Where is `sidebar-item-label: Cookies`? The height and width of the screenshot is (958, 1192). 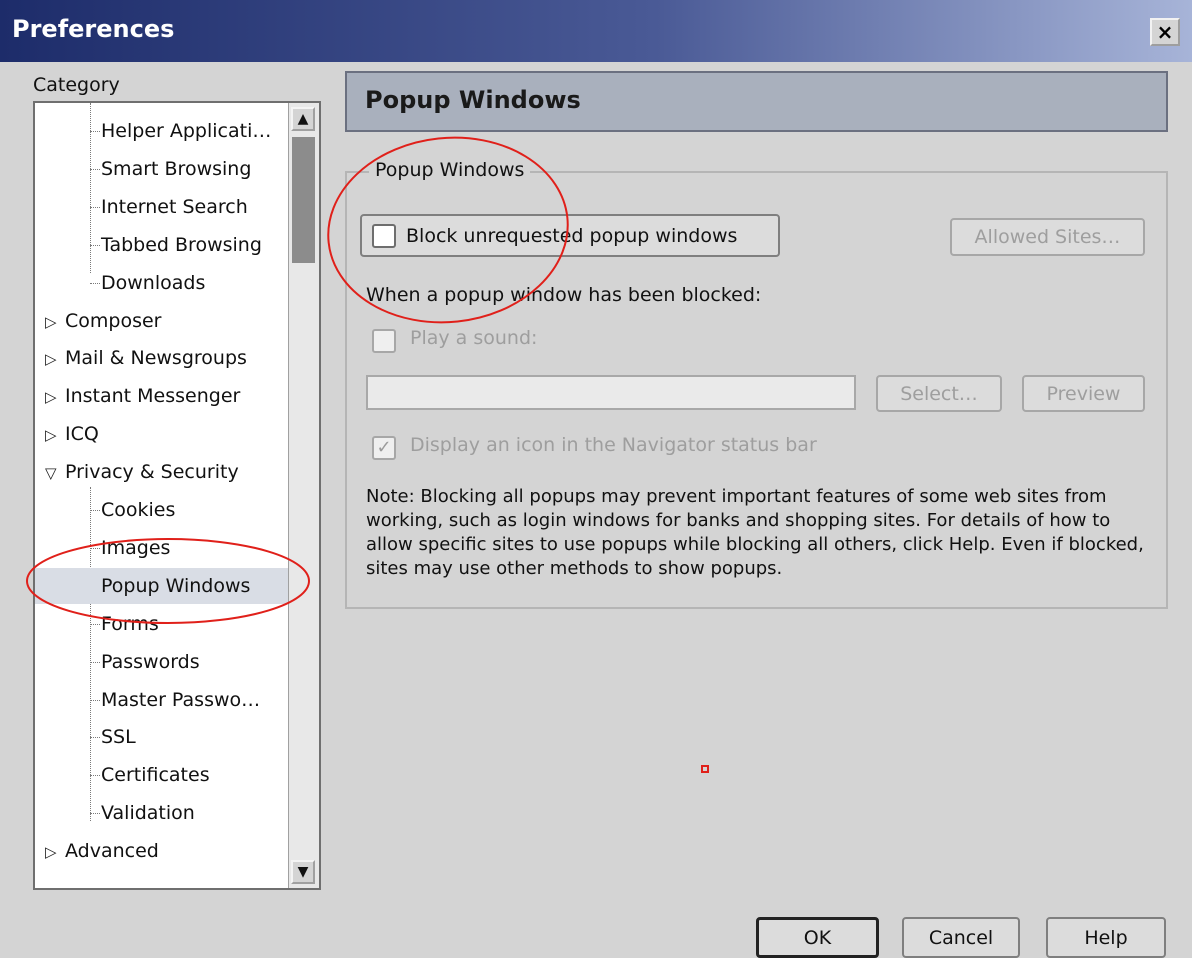
sidebar-item-label: Cookies is located at coordinates (138, 510).